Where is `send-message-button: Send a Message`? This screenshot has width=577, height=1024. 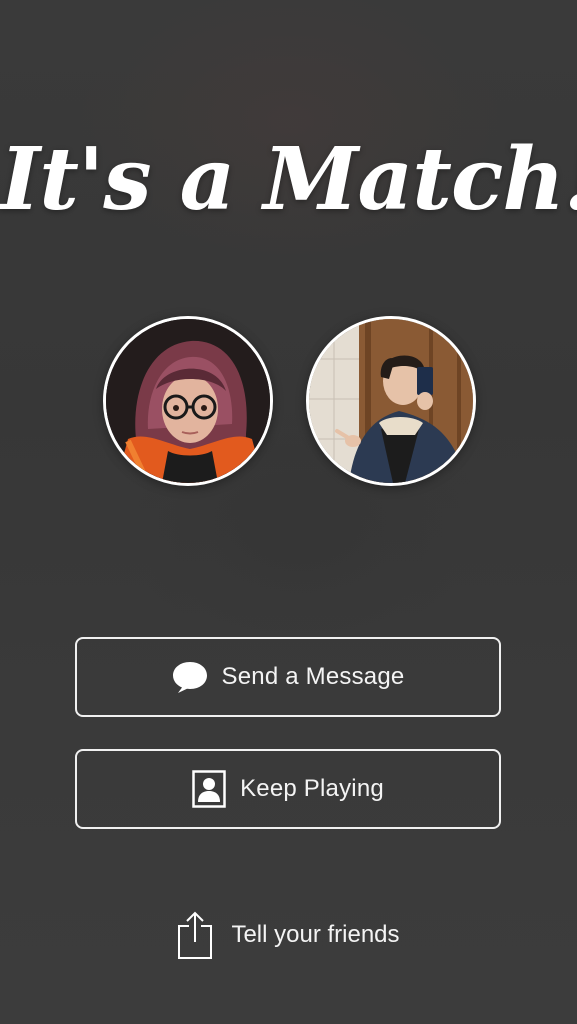
send-message-button: Send a Message is located at coordinates (288, 677).